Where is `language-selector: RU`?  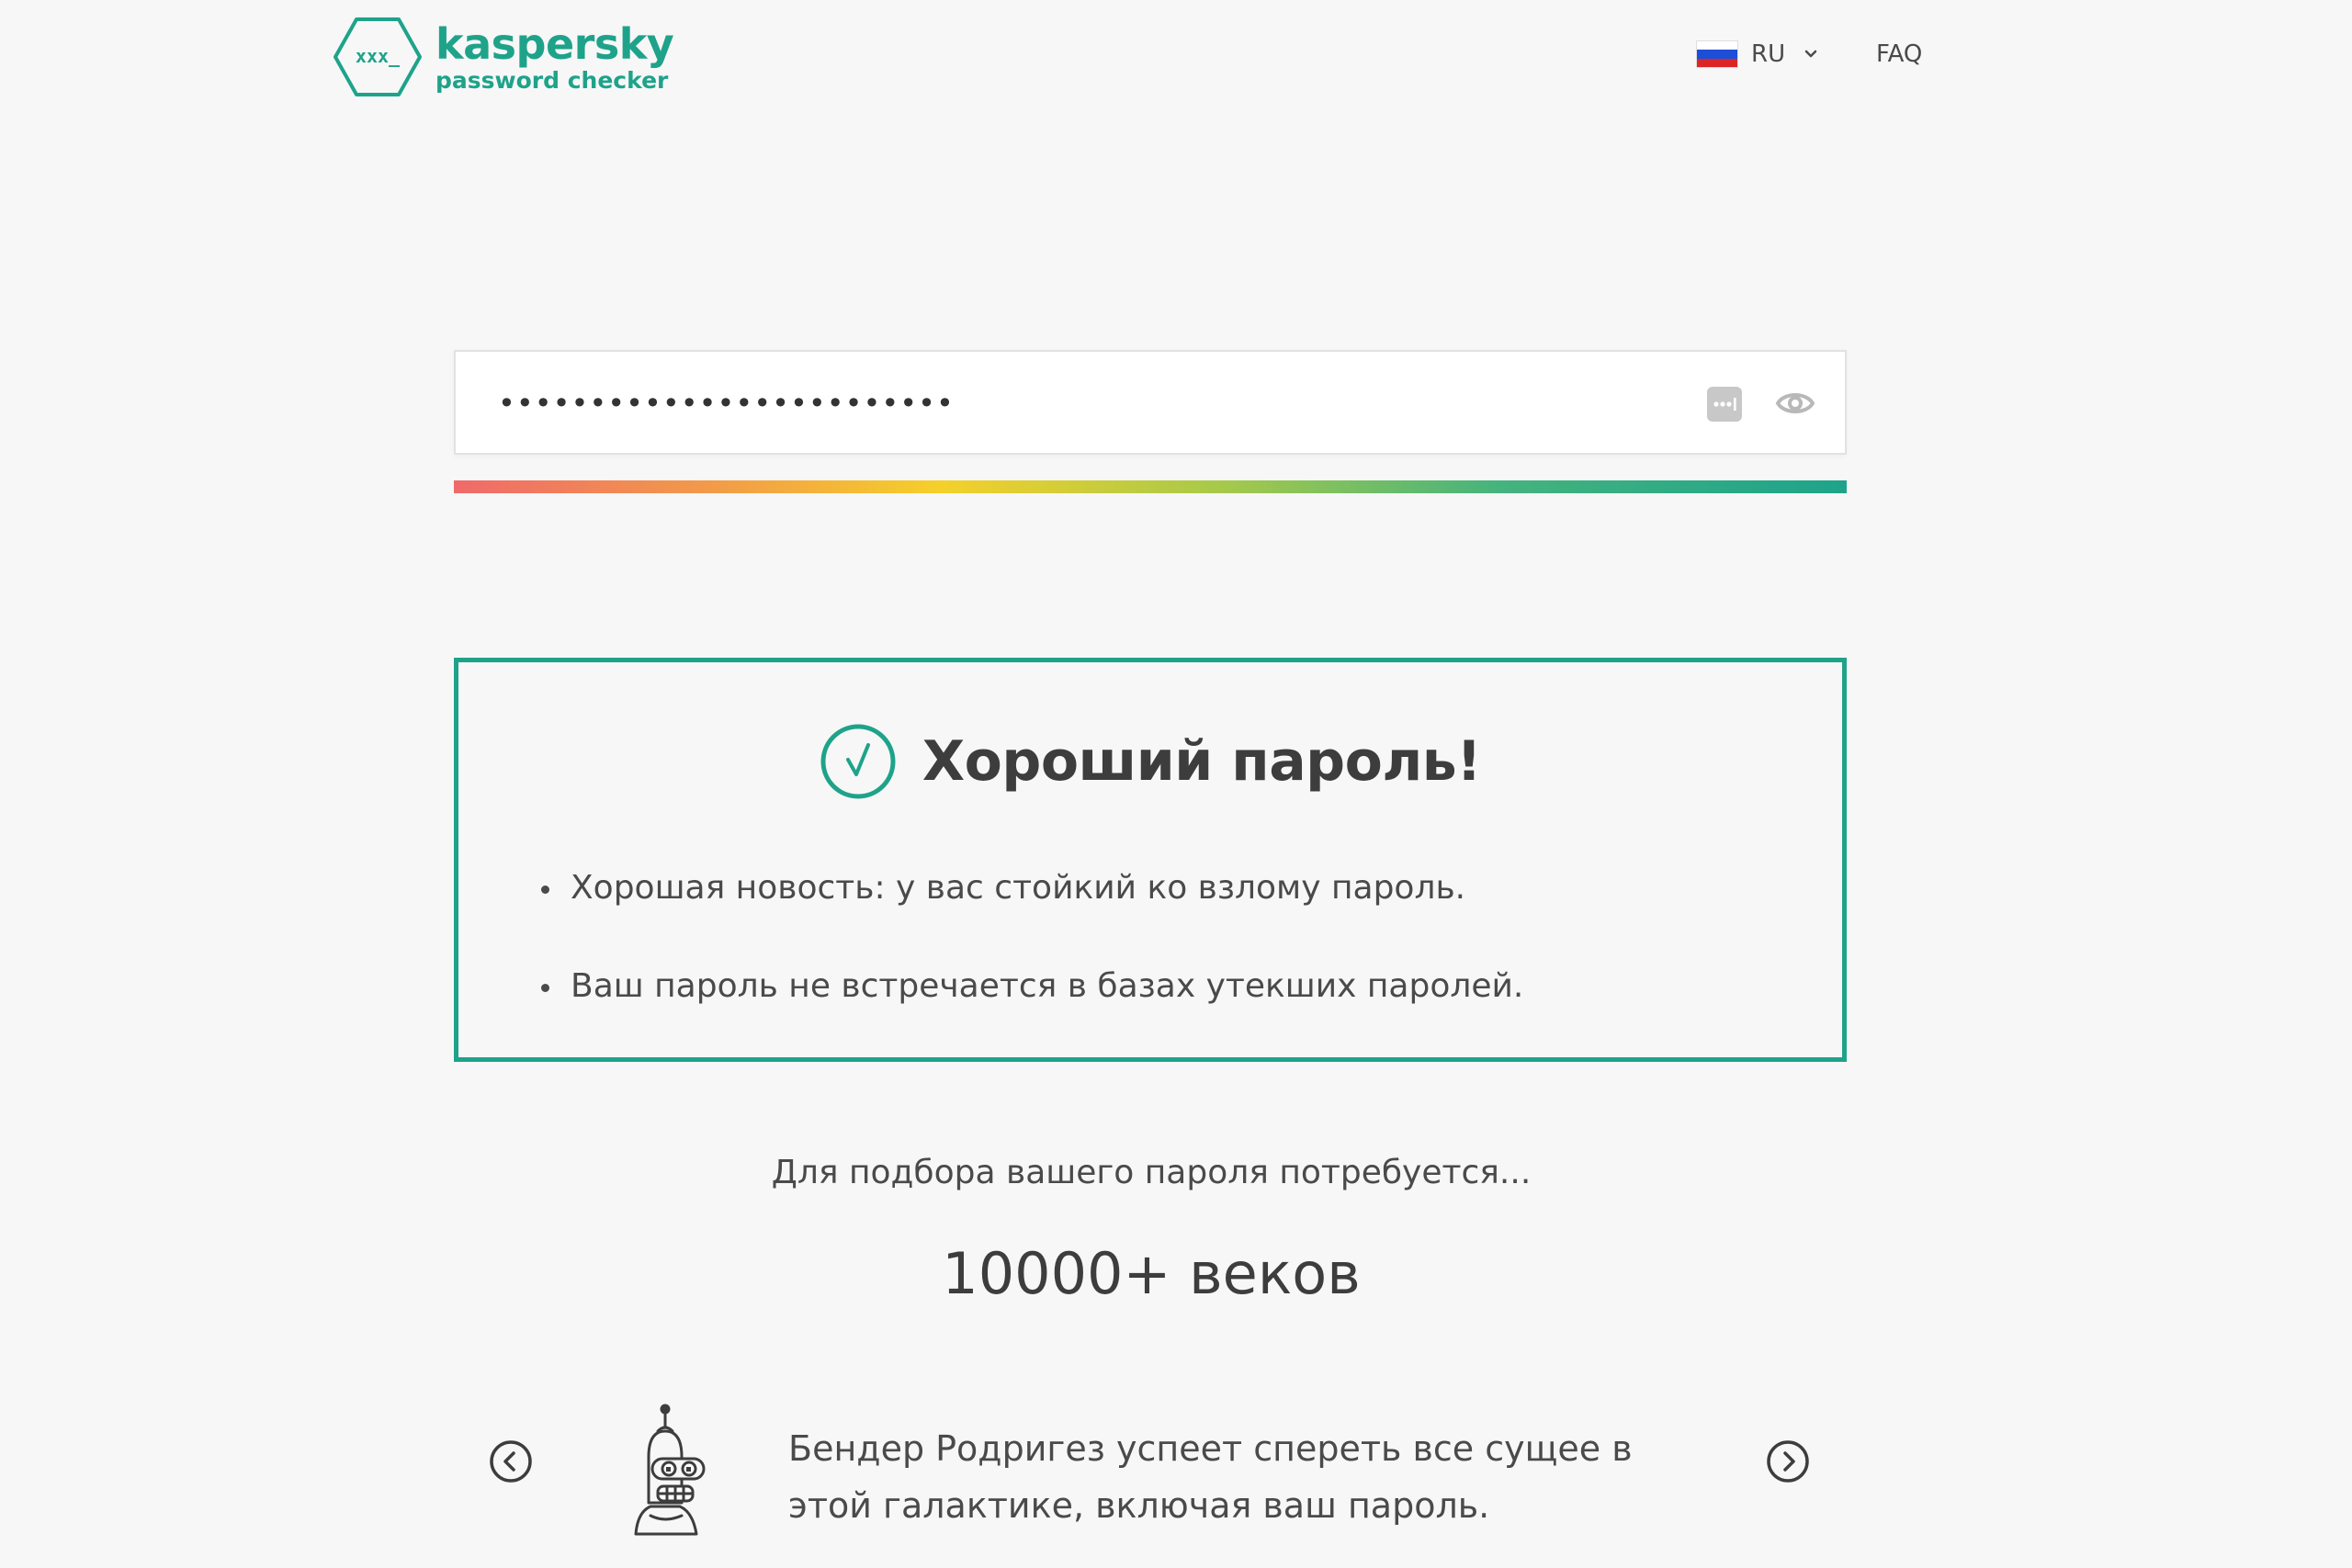 language-selector: RU is located at coordinates (1757, 54).